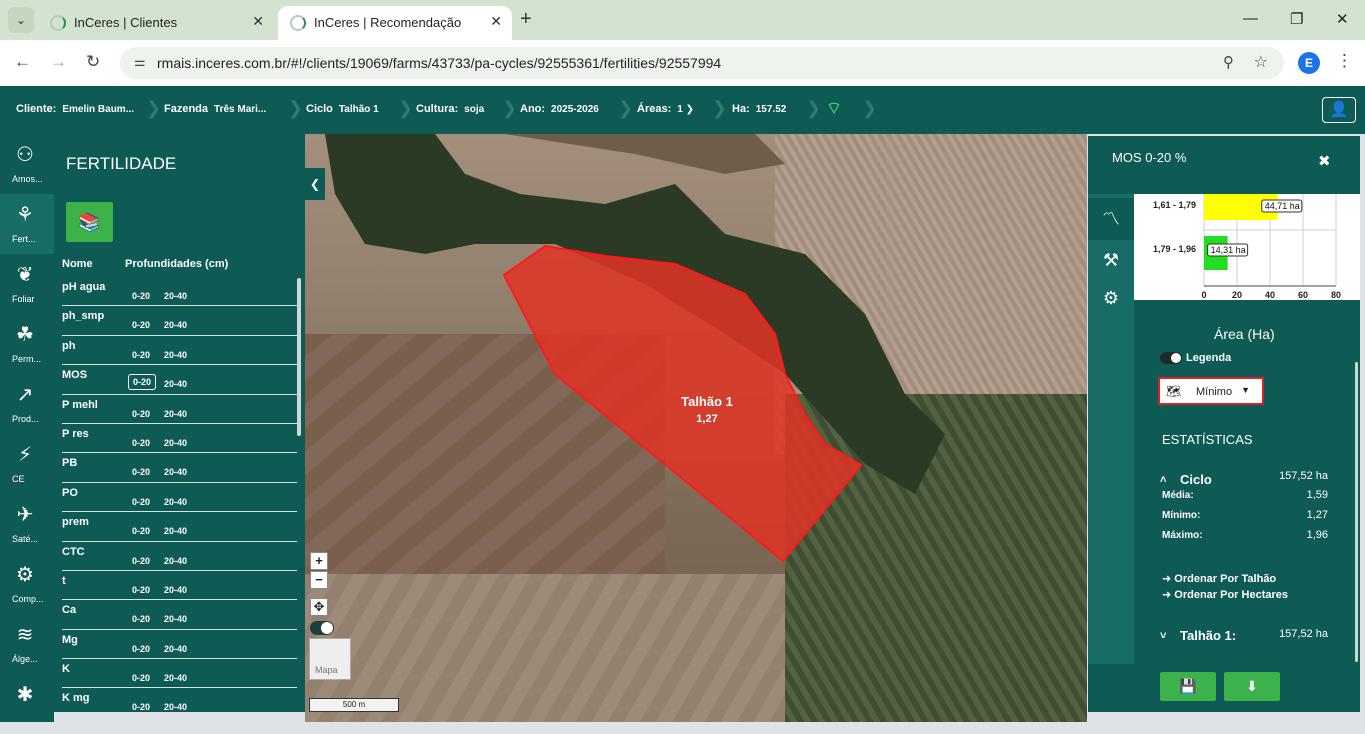 The height and width of the screenshot is (734, 1365). What do you see at coordinates (1309, 63) in the screenshot?
I see `profile-avatar: E` at bounding box center [1309, 63].